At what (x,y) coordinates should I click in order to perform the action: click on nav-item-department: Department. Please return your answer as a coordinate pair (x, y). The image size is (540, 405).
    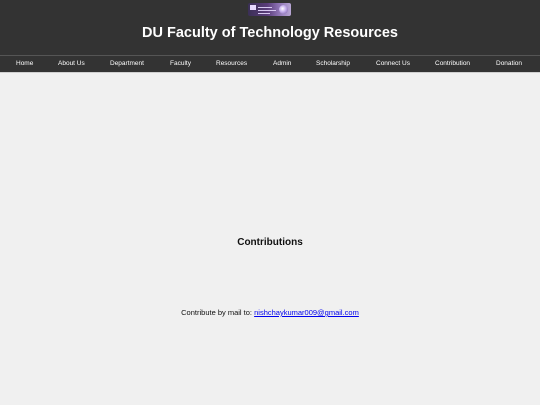
    Looking at the image, I should click on (127, 64).